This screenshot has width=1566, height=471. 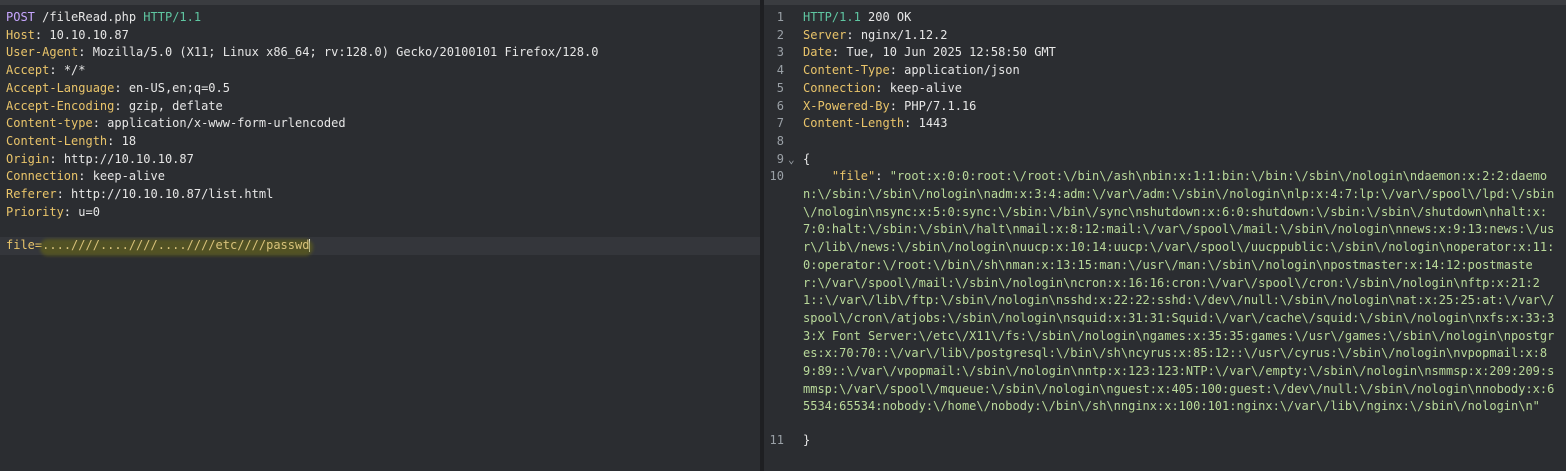 I want to click on line-number: 2, so click(x=780, y=34).